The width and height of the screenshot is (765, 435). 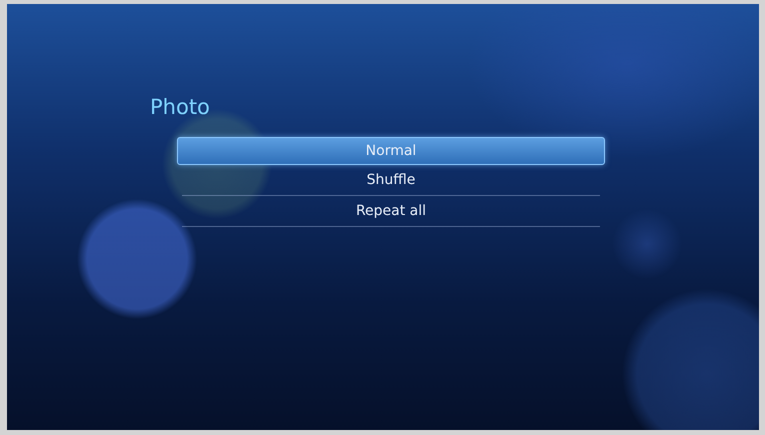 What do you see at coordinates (391, 180) in the screenshot?
I see `menu-item: Shuffle` at bounding box center [391, 180].